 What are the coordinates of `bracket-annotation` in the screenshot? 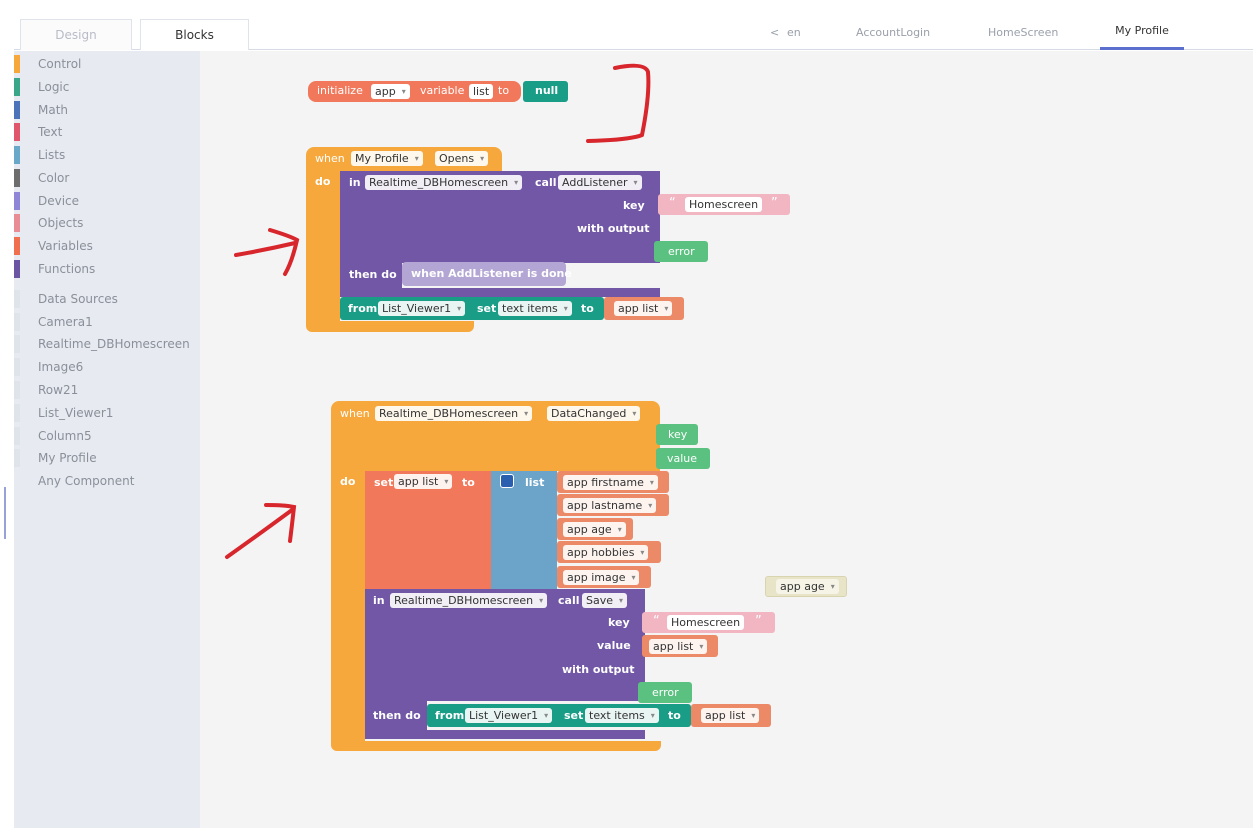 It's located at (618, 103).